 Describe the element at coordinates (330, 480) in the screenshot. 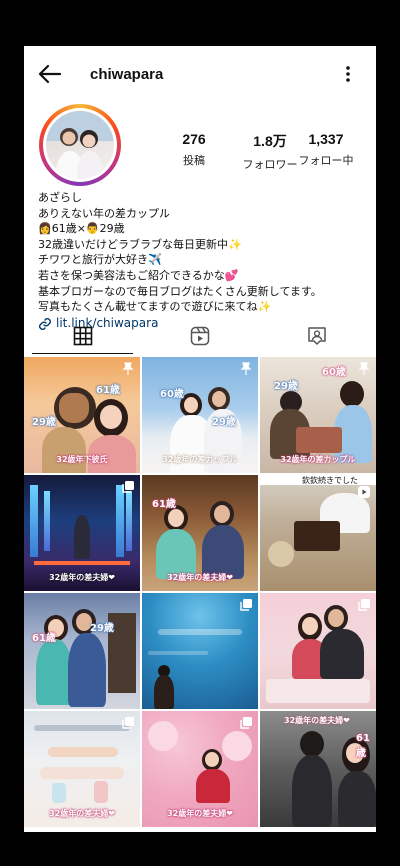

I see `post-top-text: 欽欽続きでした` at that location.